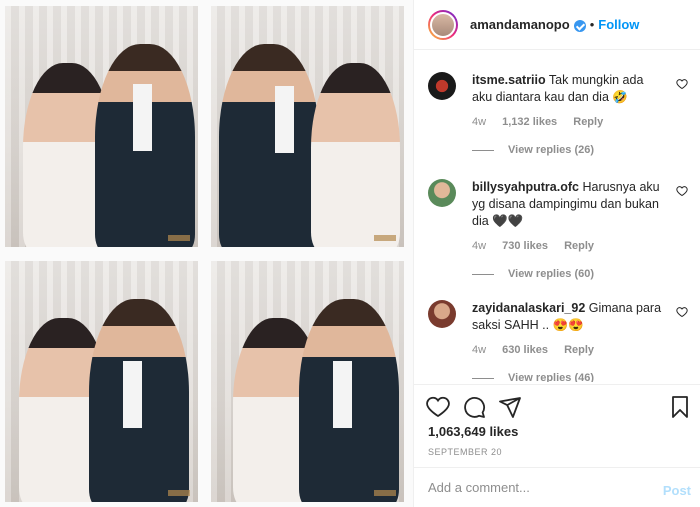  I want to click on post-comment-button: Post, so click(677, 490).